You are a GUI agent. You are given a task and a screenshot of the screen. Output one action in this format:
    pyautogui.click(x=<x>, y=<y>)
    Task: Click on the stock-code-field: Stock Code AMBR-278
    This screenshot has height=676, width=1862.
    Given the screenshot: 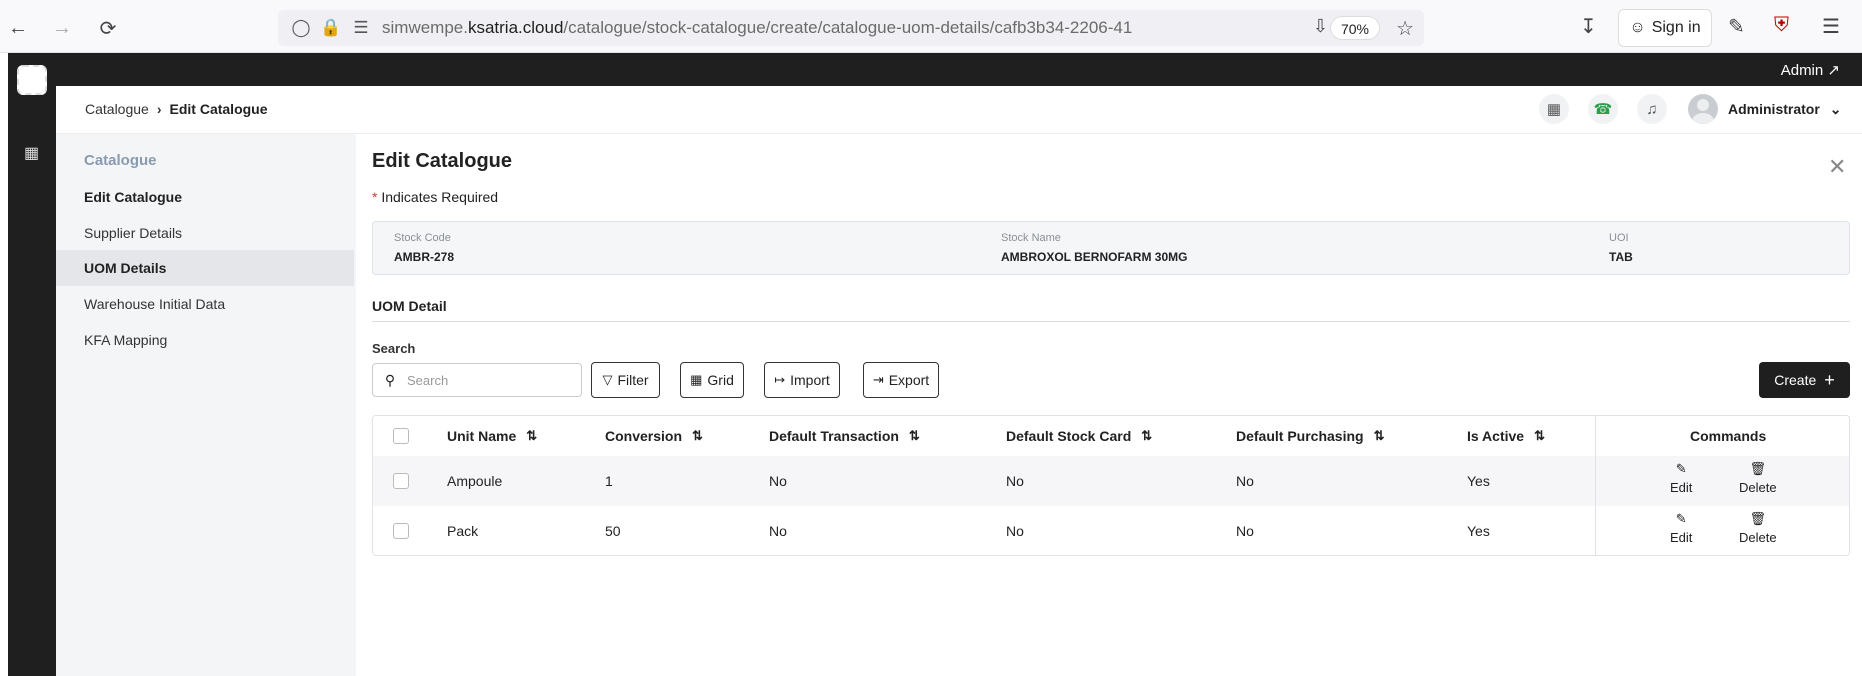 What is the action you would take?
    pyautogui.click(x=424, y=248)
    